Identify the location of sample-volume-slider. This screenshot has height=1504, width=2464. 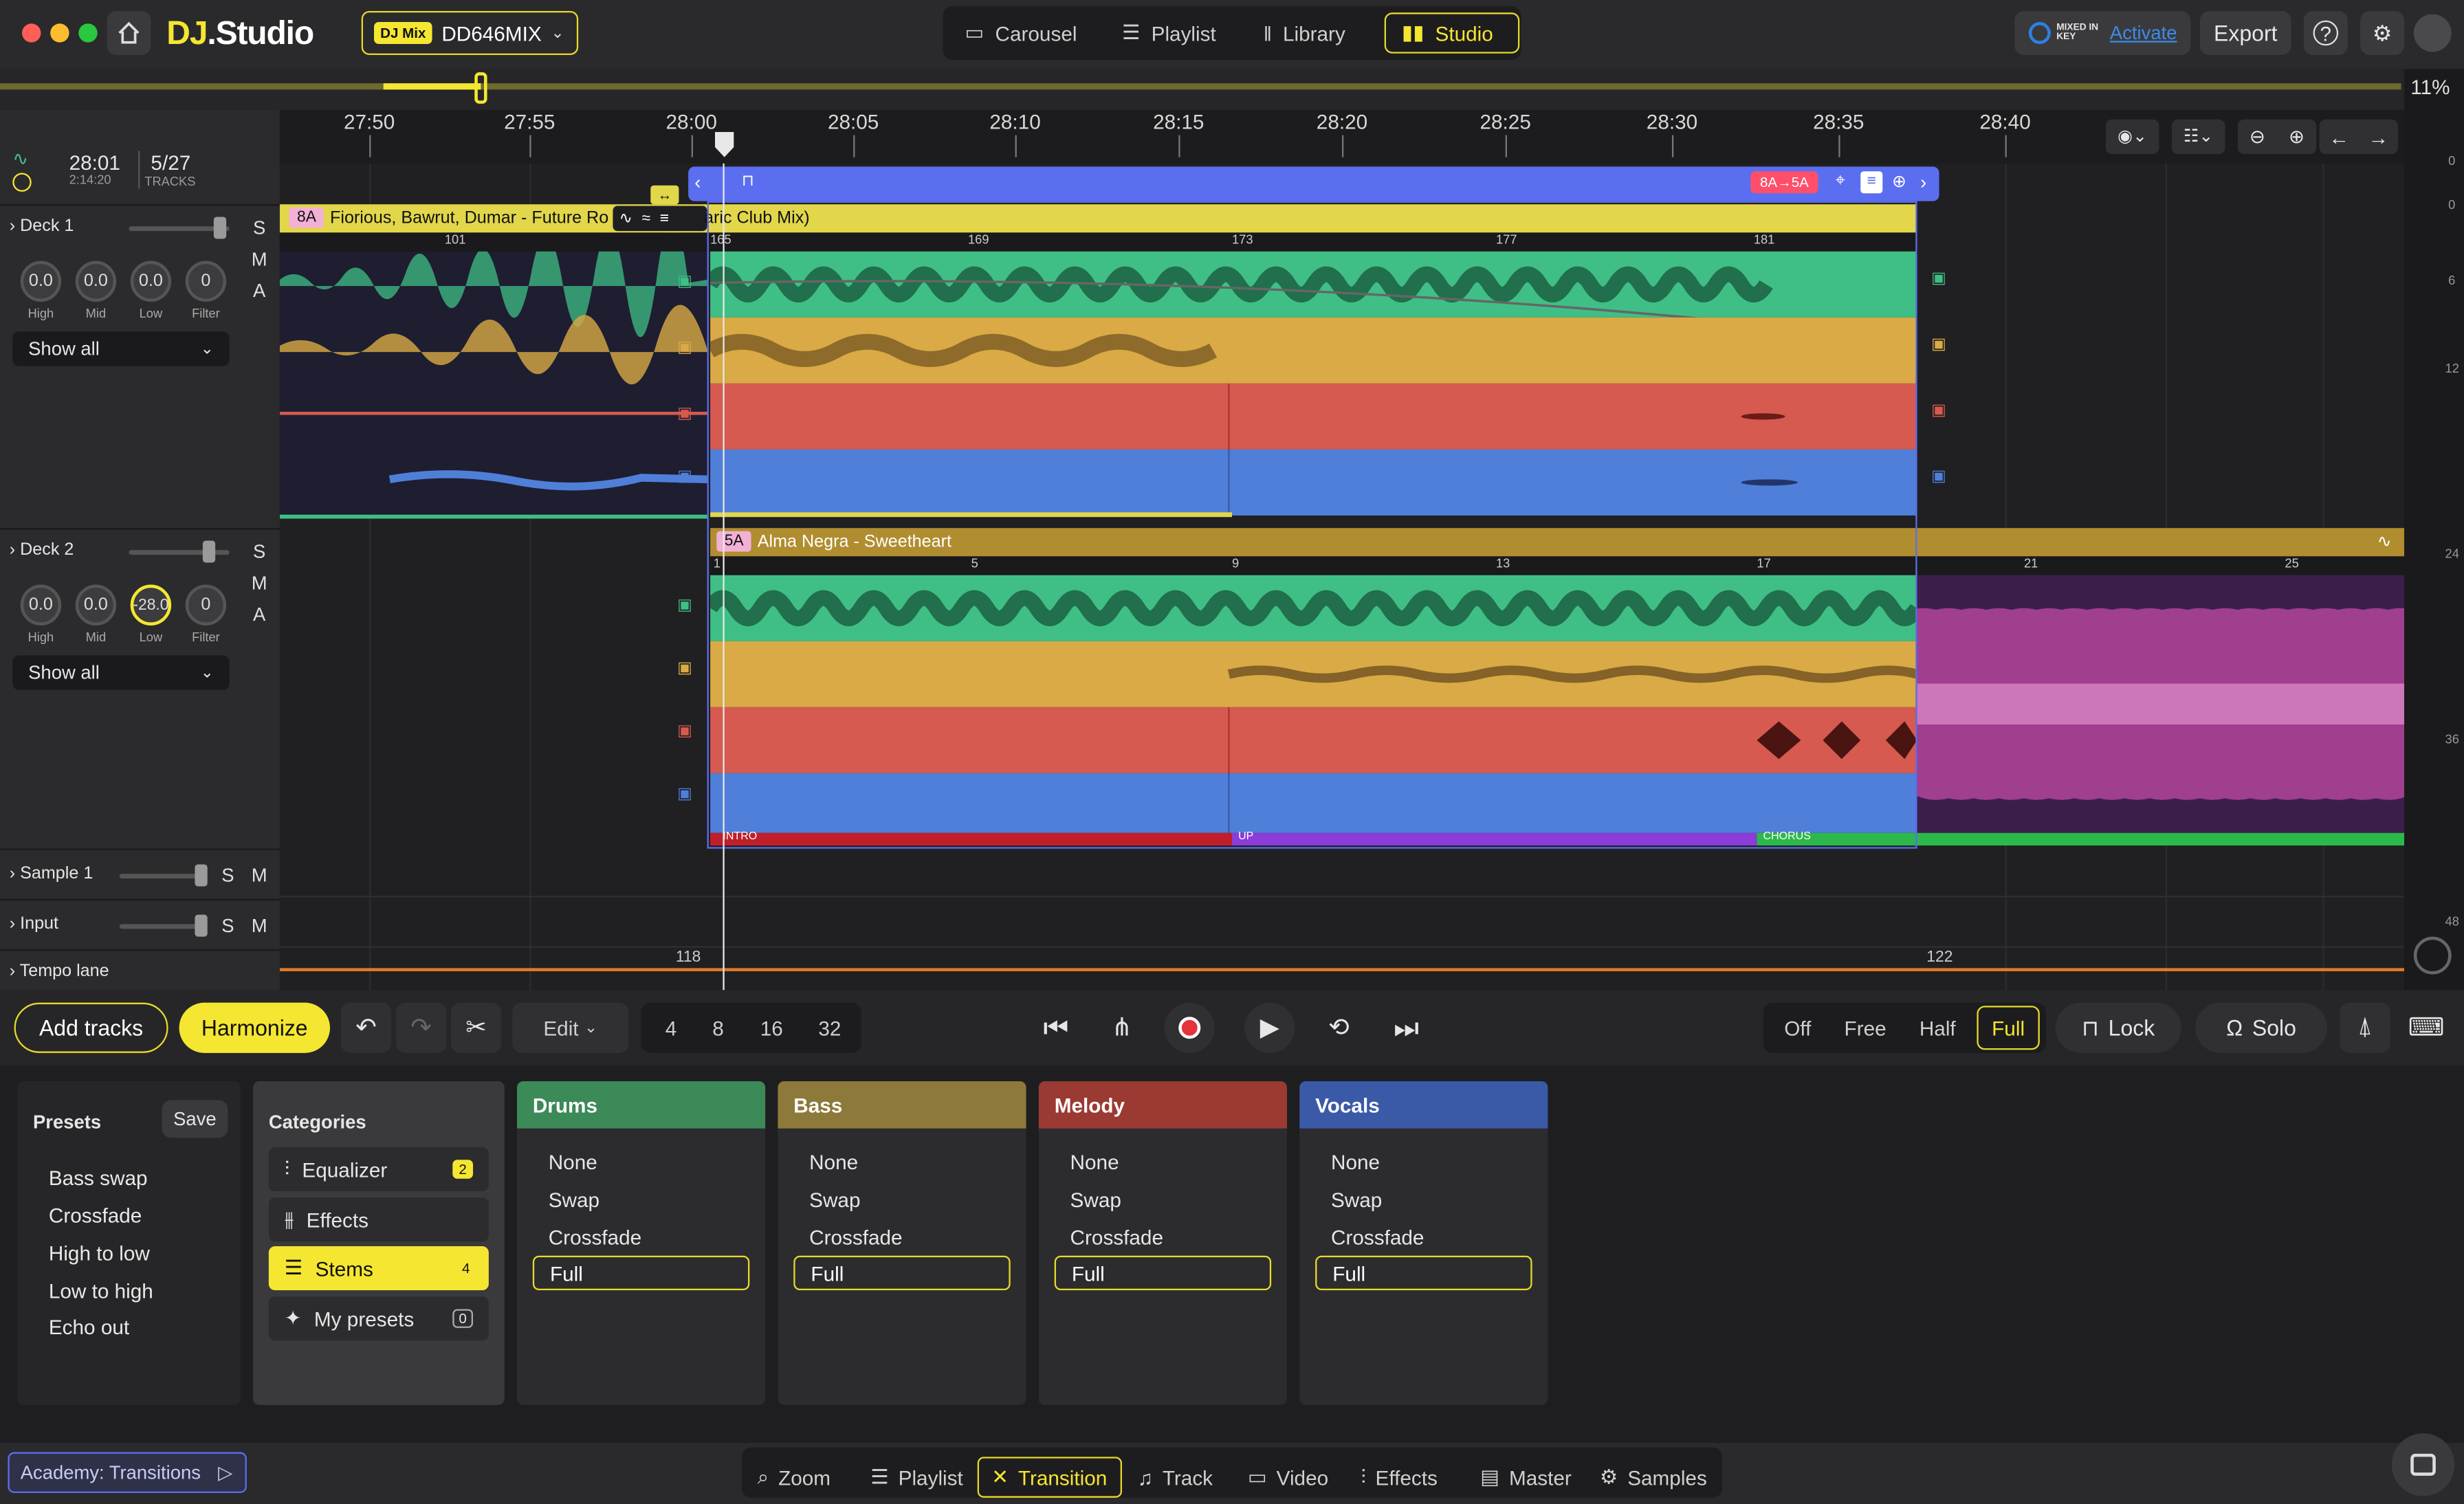
(163, 875).